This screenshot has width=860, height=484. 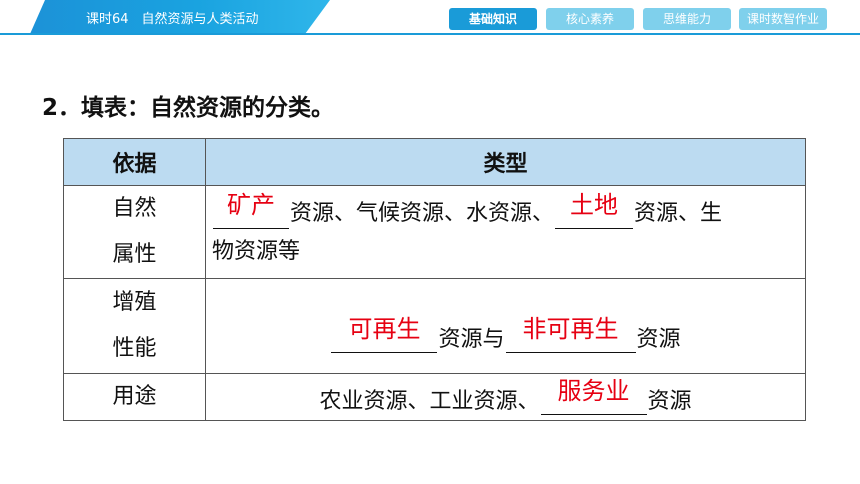 What do you see at coordinates (505, 162) in the screenshot?
I see `header-type: 类型` at bounding box center [505, 162].